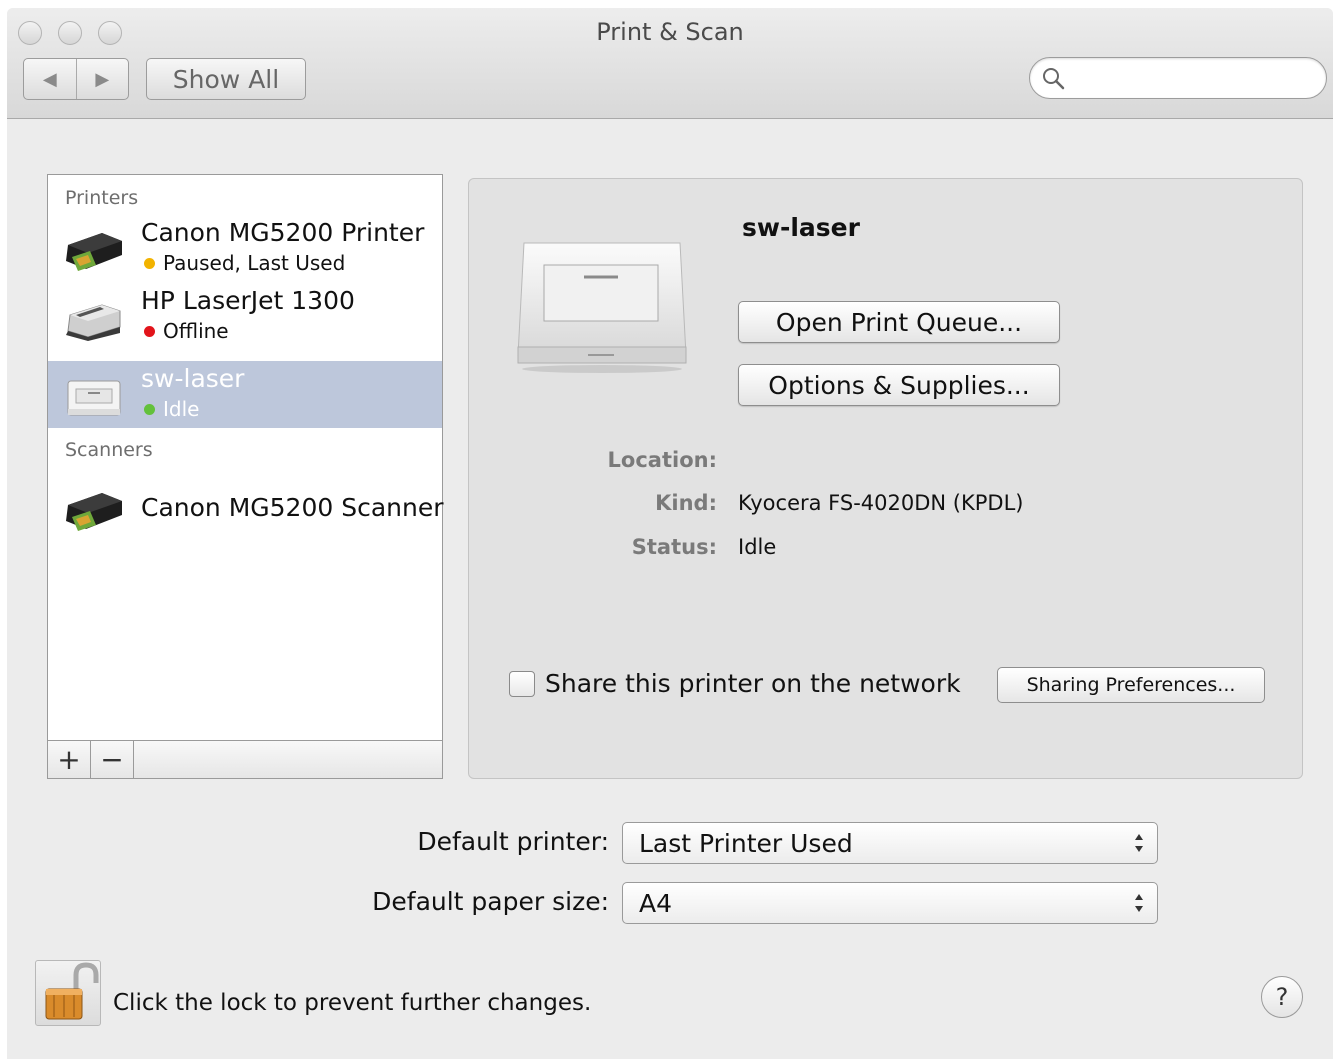  I want to click on default-printer-value: Last Printer Used, so click(746, 843).